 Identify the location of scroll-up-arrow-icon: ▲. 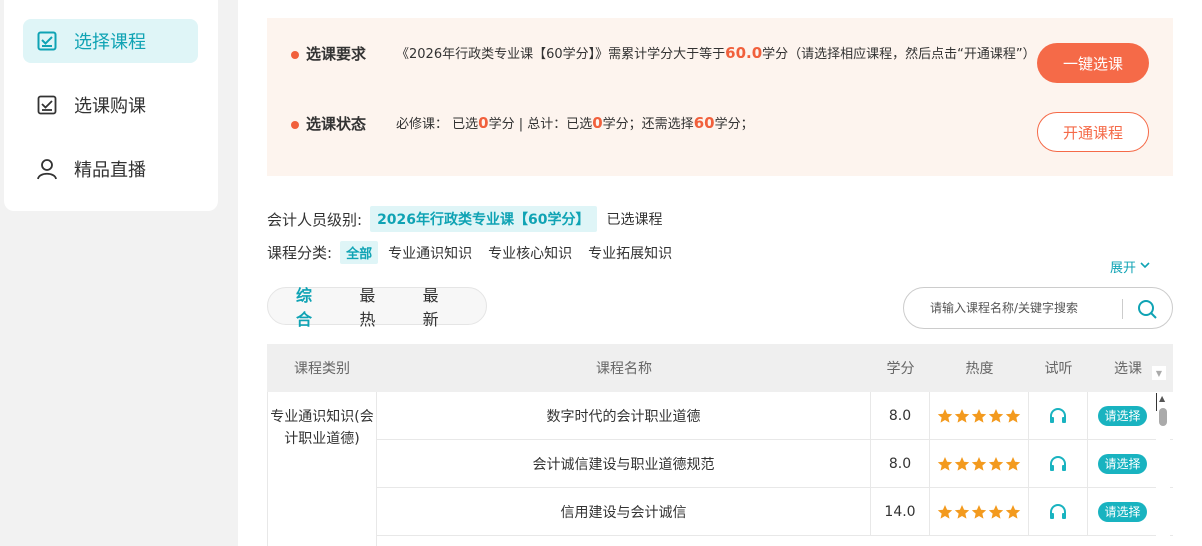
(1162, 398).